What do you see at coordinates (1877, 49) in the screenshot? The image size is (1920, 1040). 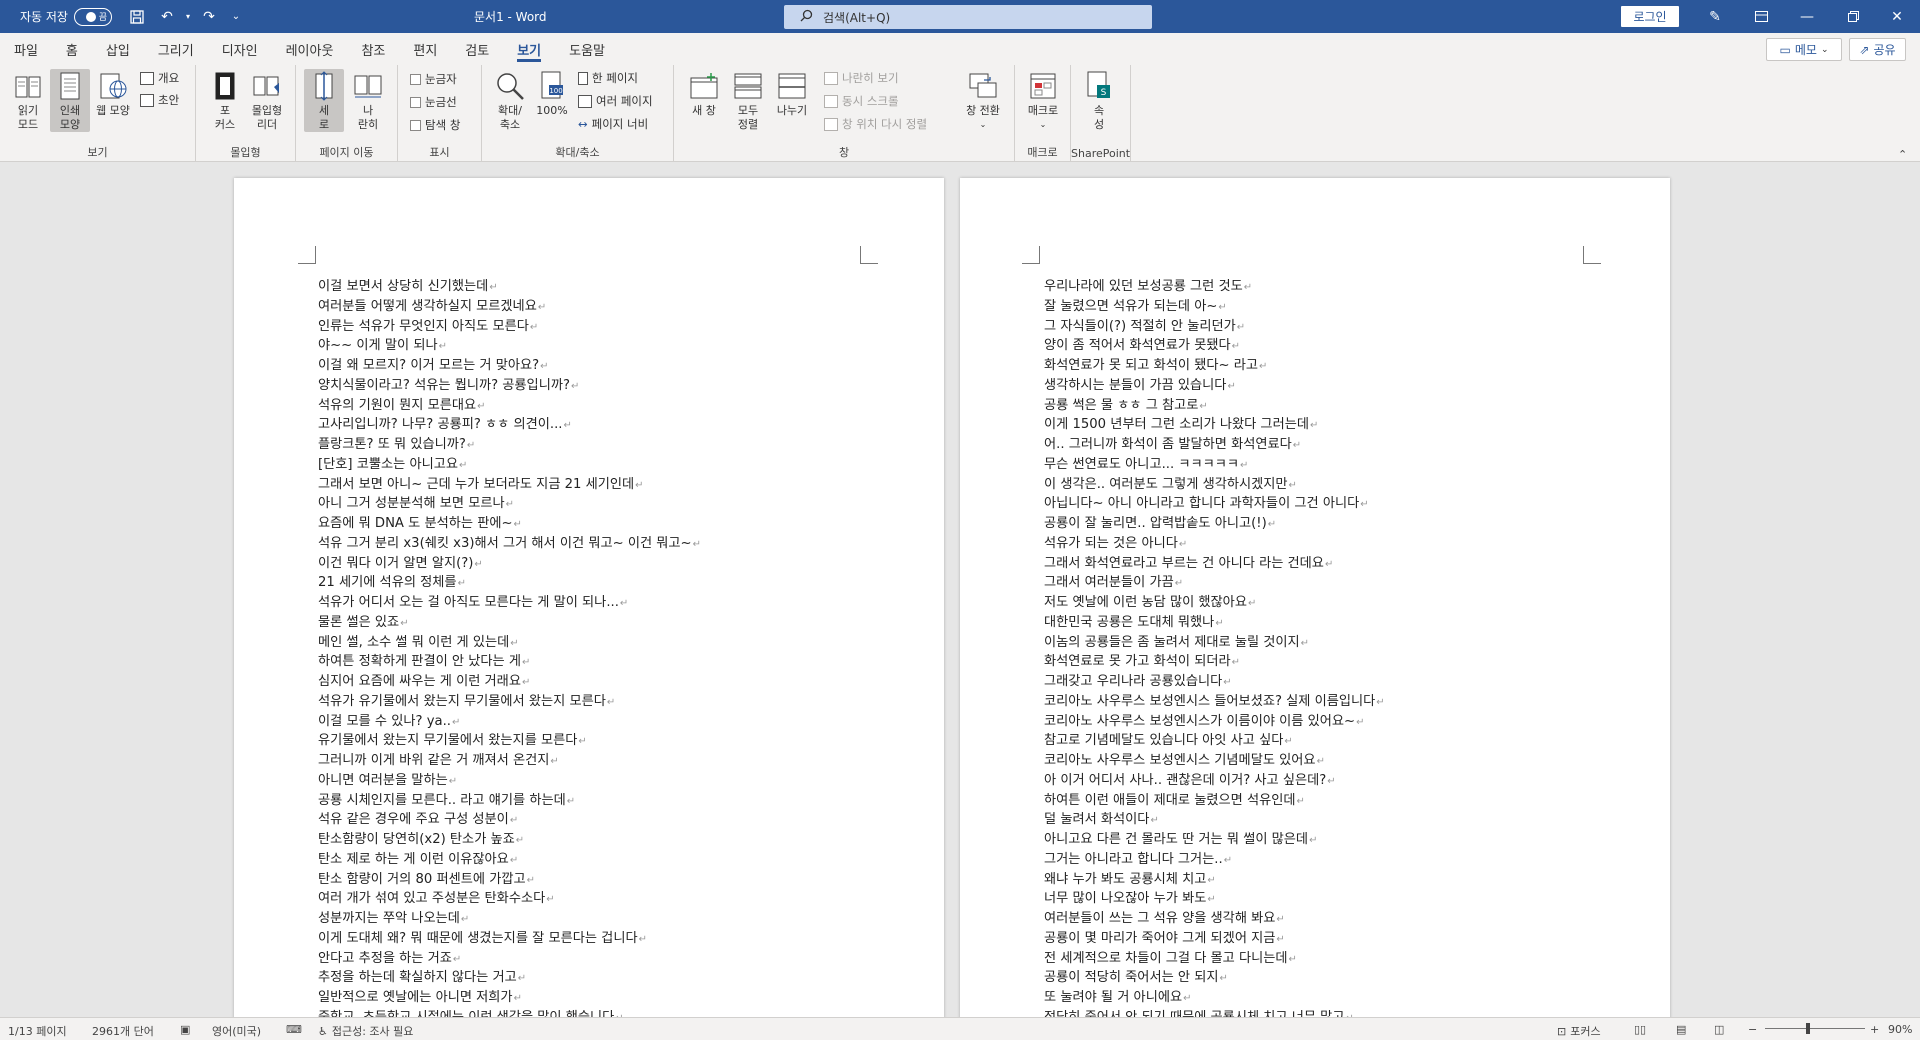 I see `share-button: ⇗ 공유` at bounding box center [1877, 49].